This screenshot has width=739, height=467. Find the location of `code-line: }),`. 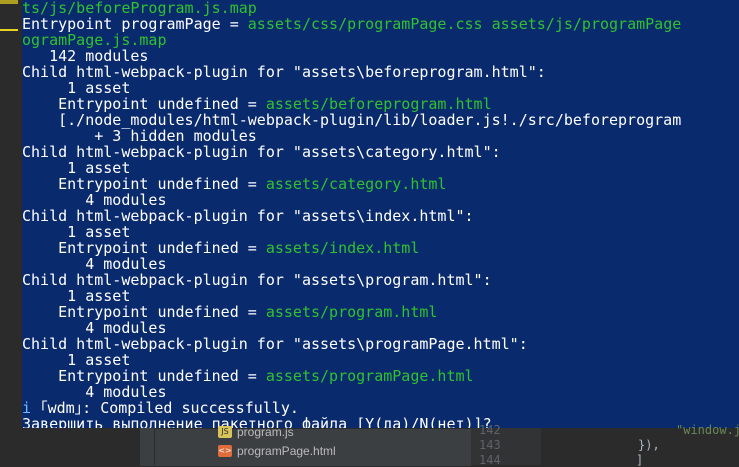

code-line: }), is located at coordinates (649, 445).